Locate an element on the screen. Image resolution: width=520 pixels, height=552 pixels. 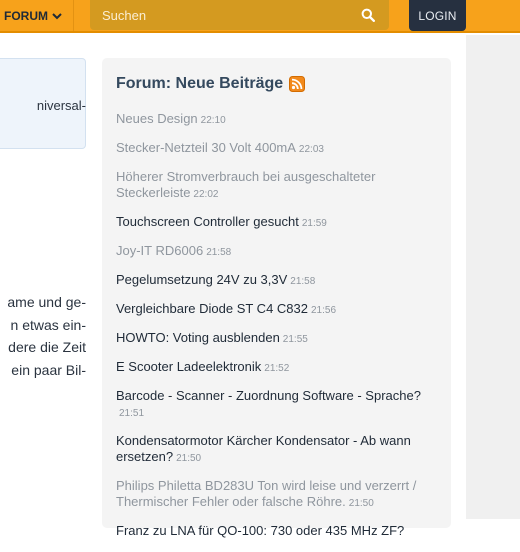
post-time: 21:56 is located at coordinates (324, 310).